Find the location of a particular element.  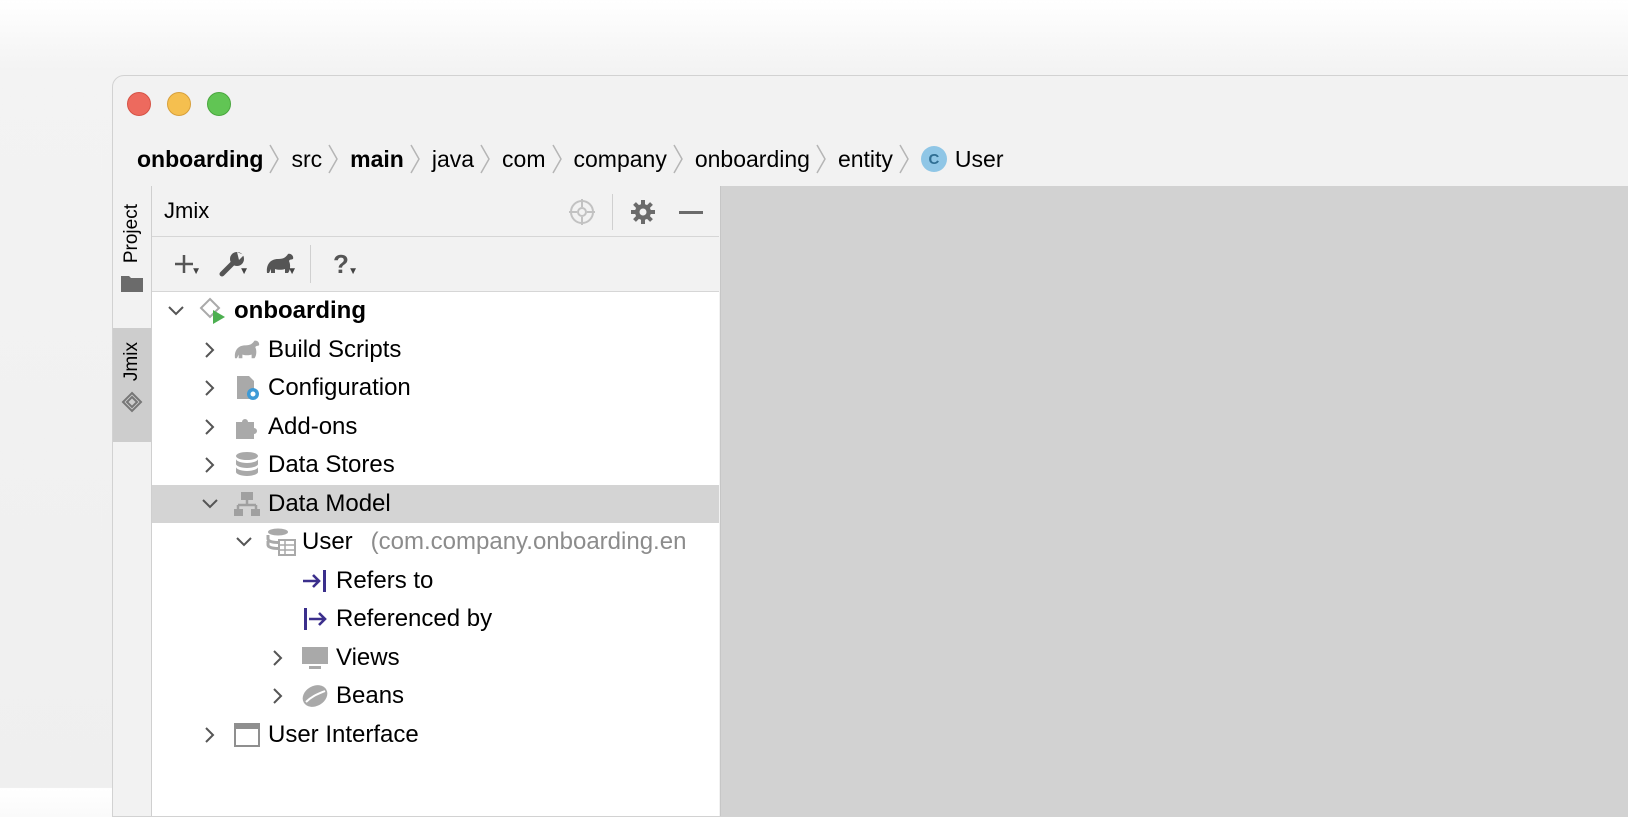

hide-panel-button is located at coordinates (691, 212).